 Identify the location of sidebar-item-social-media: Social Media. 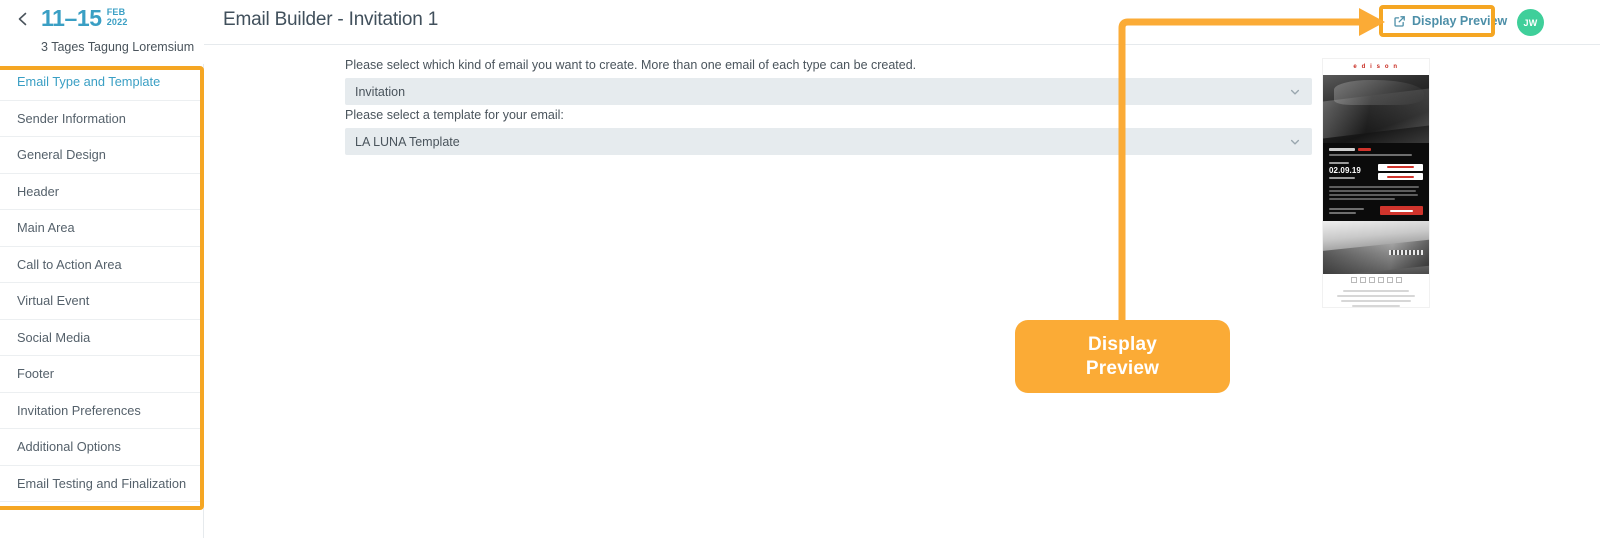
(101, 337).